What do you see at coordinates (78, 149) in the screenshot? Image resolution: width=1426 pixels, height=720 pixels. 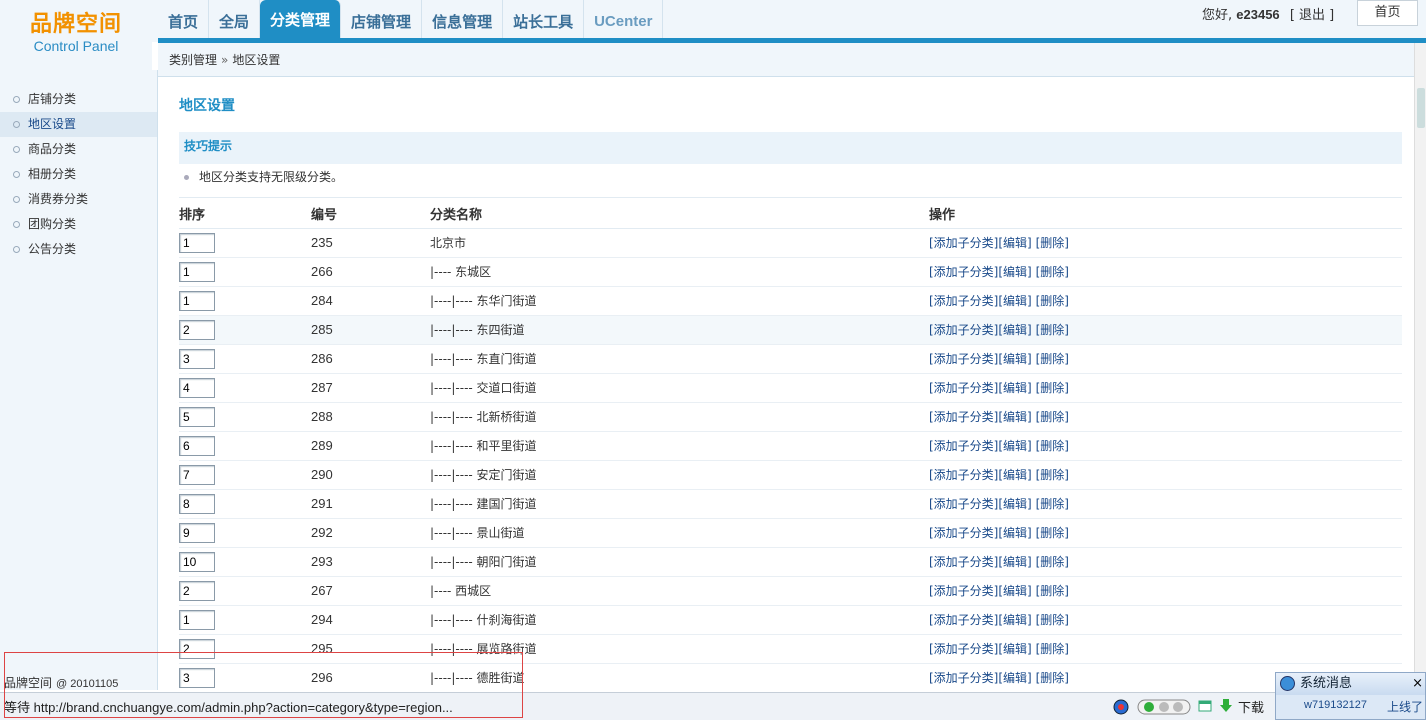 I see `sidebar-item-2: 商品分类` at bounding box center [78, 149].